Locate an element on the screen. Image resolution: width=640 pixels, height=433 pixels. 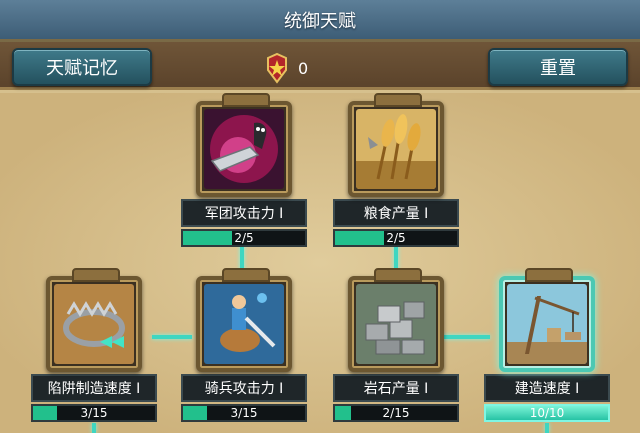
crane-icon is located at coordinates (547, 324).